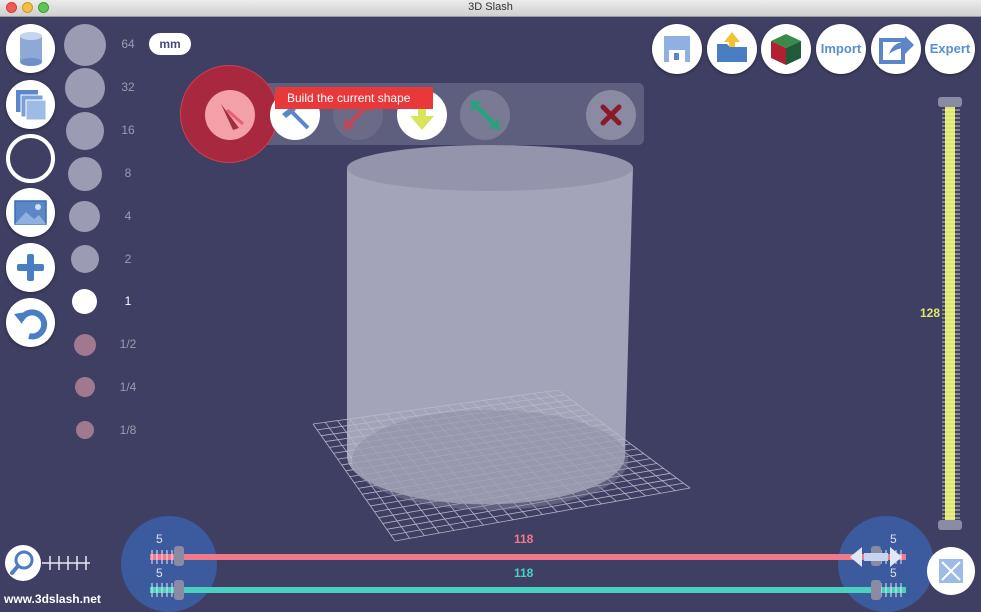  I want to click on build-tool-icon, so click(232, 117).